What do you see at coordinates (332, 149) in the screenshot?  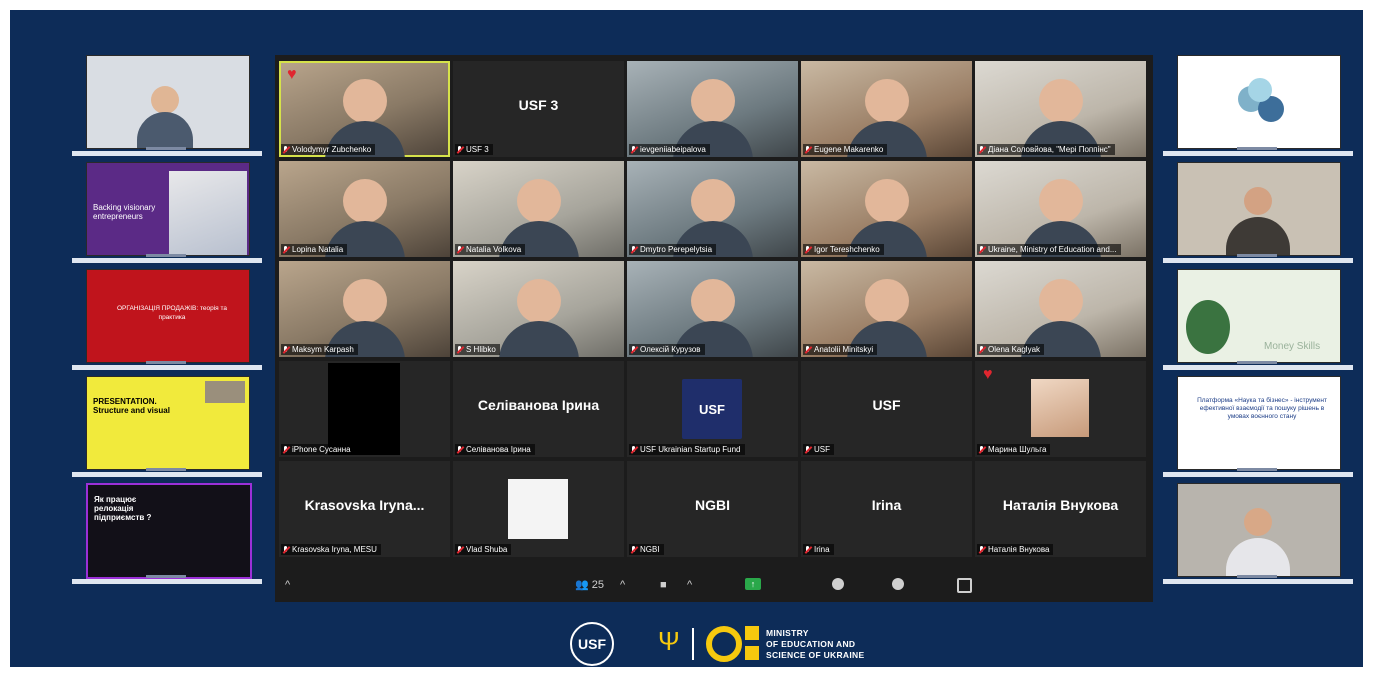 I see `participant-name: Volodymyr Zubchenko` at bounding box center [332, 149].